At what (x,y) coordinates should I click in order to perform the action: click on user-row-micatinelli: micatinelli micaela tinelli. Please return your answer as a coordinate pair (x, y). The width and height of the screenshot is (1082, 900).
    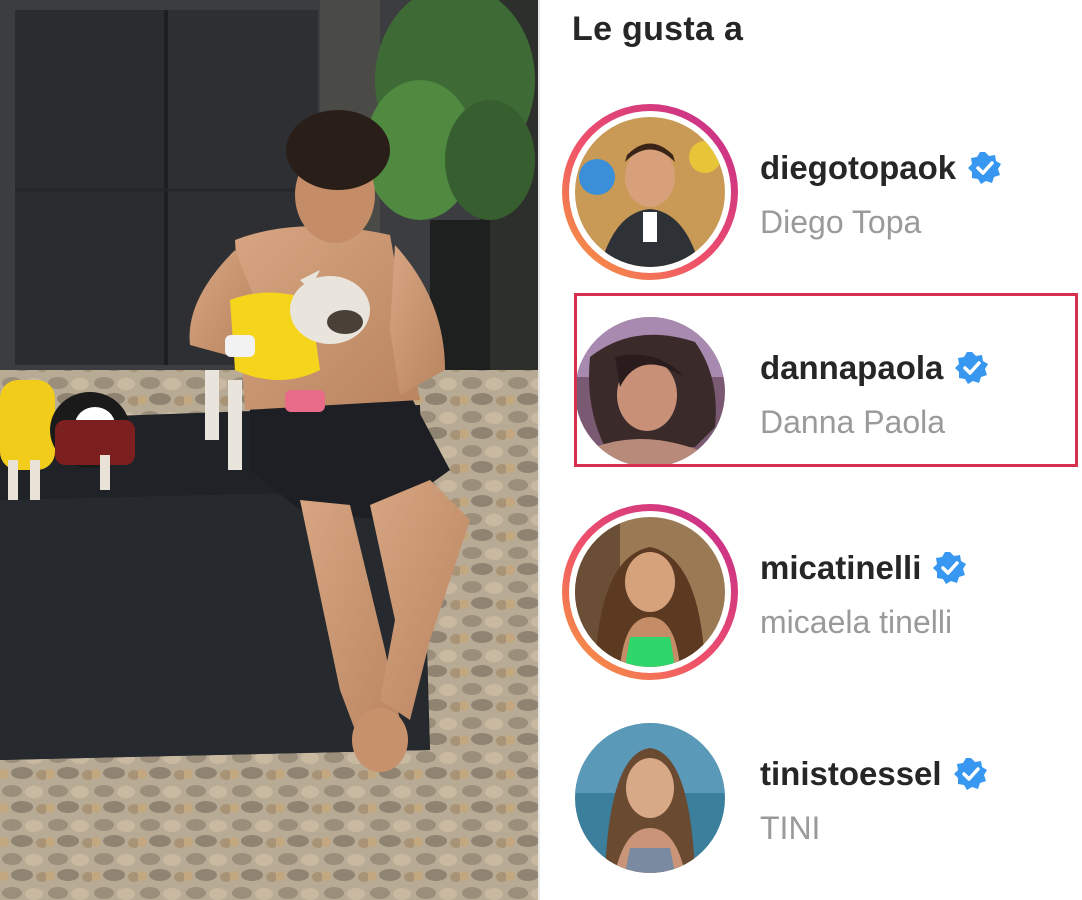
    Looking at the image, I should click on (811, 594).